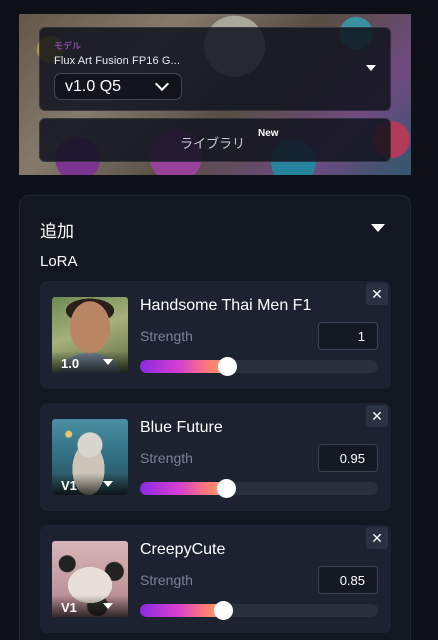 The width and height of the screenshot is (438, 640). Describe the element at coordinates (183, 549) in the screenshot. I see `lora-name: CreepyCute` at that location.